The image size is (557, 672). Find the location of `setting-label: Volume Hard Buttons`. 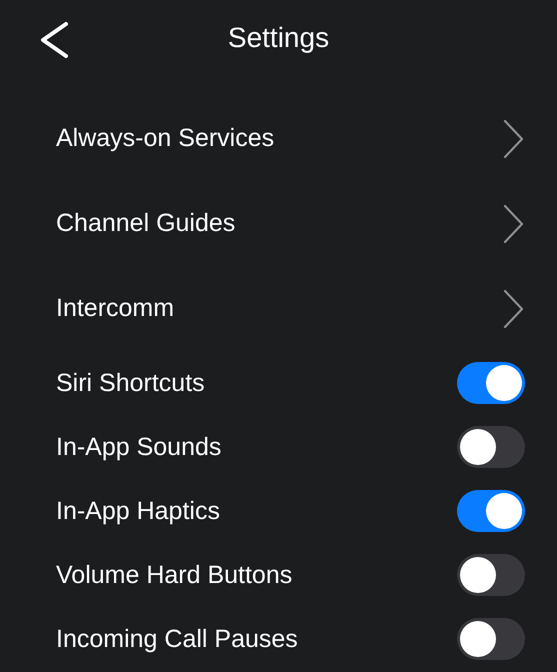

setting-label: Volume Hard Buttons is located at coordinates (174, 575).